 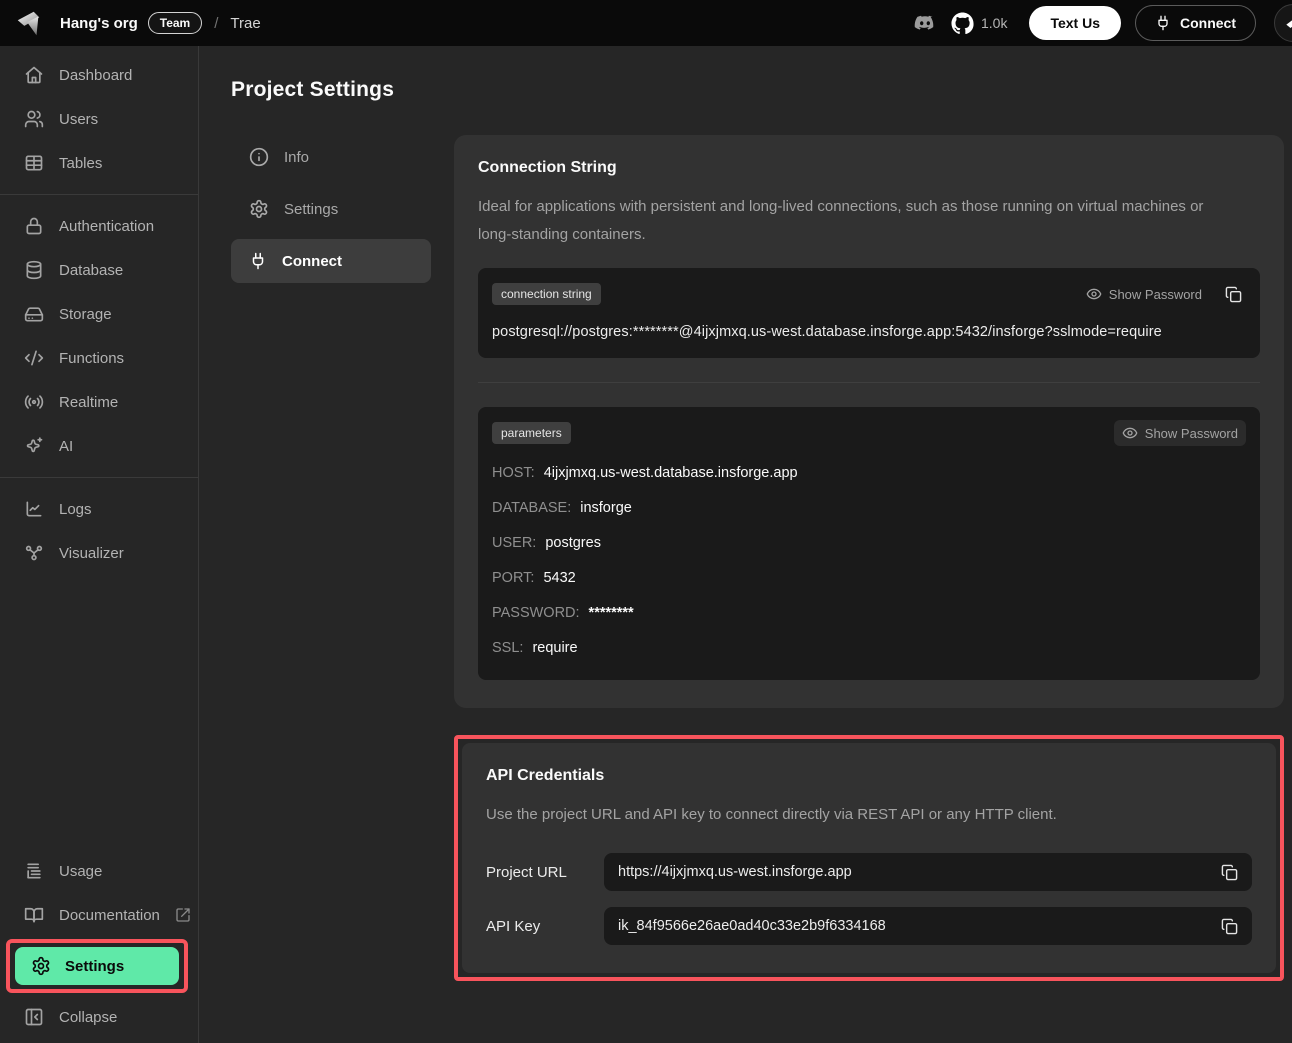 What do you see at coordinates (34, 226) in the screenshot?
I see `lock-icon` at bounding box center [34, 226].